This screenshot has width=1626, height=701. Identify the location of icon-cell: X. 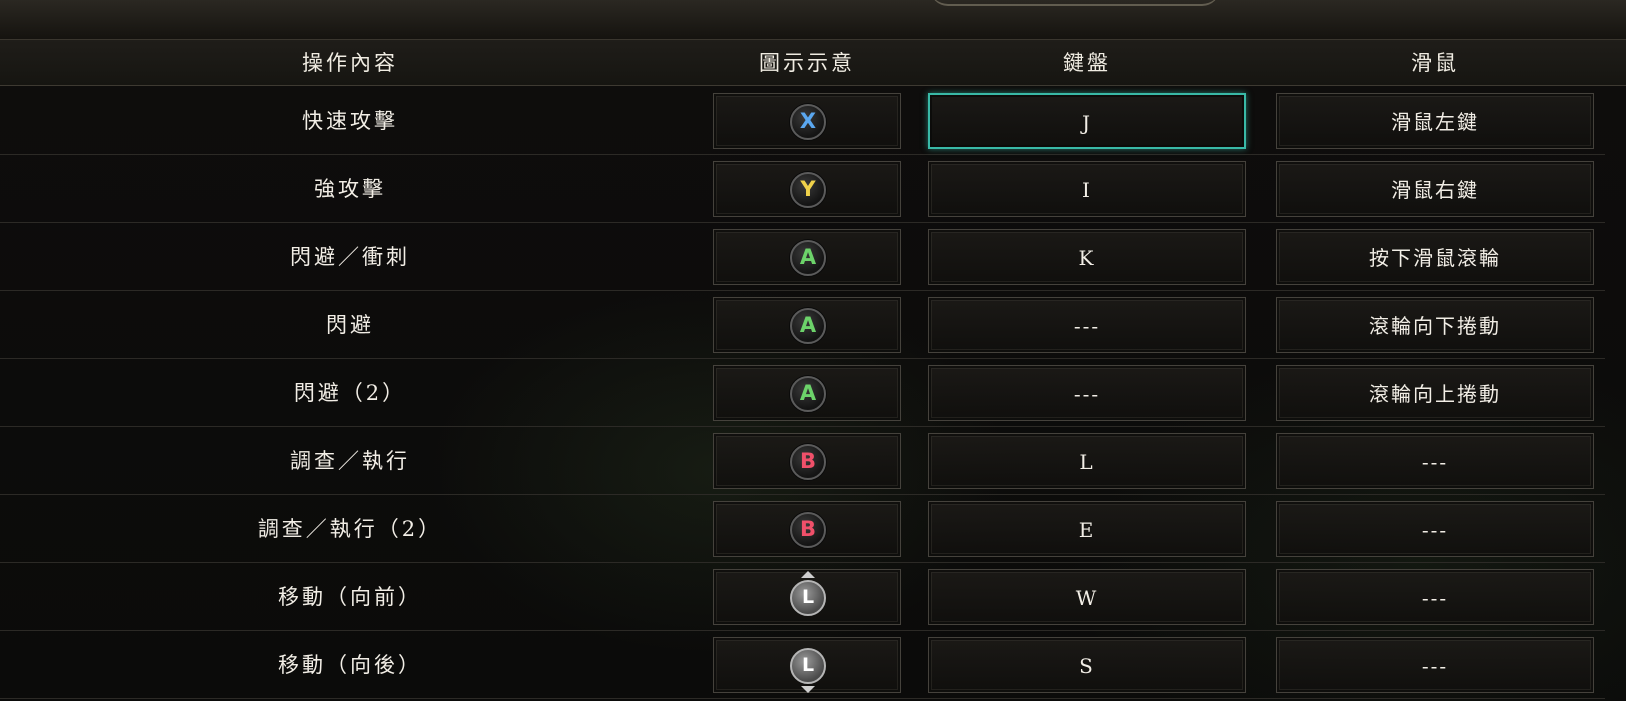
(807, 121).